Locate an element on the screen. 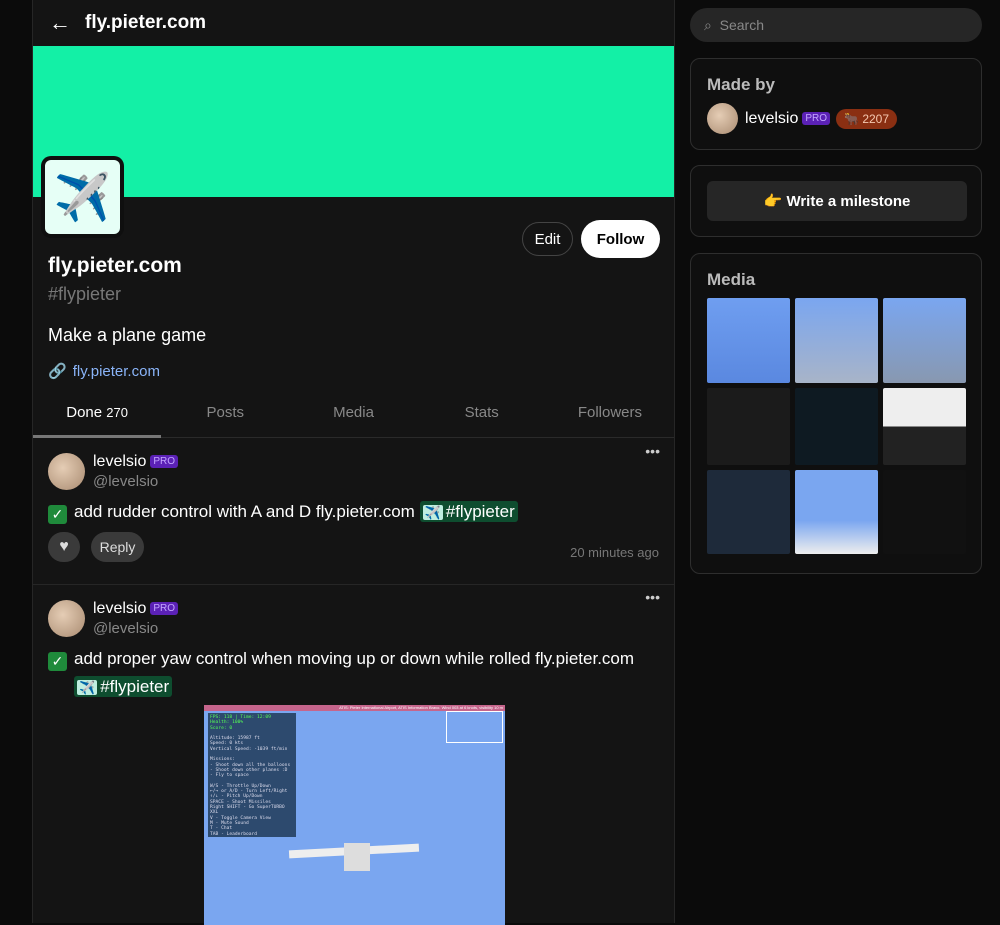 Image resolution: width=1000 pixels, height=925 pixels. media-grid is located at coordinates (836, 426).